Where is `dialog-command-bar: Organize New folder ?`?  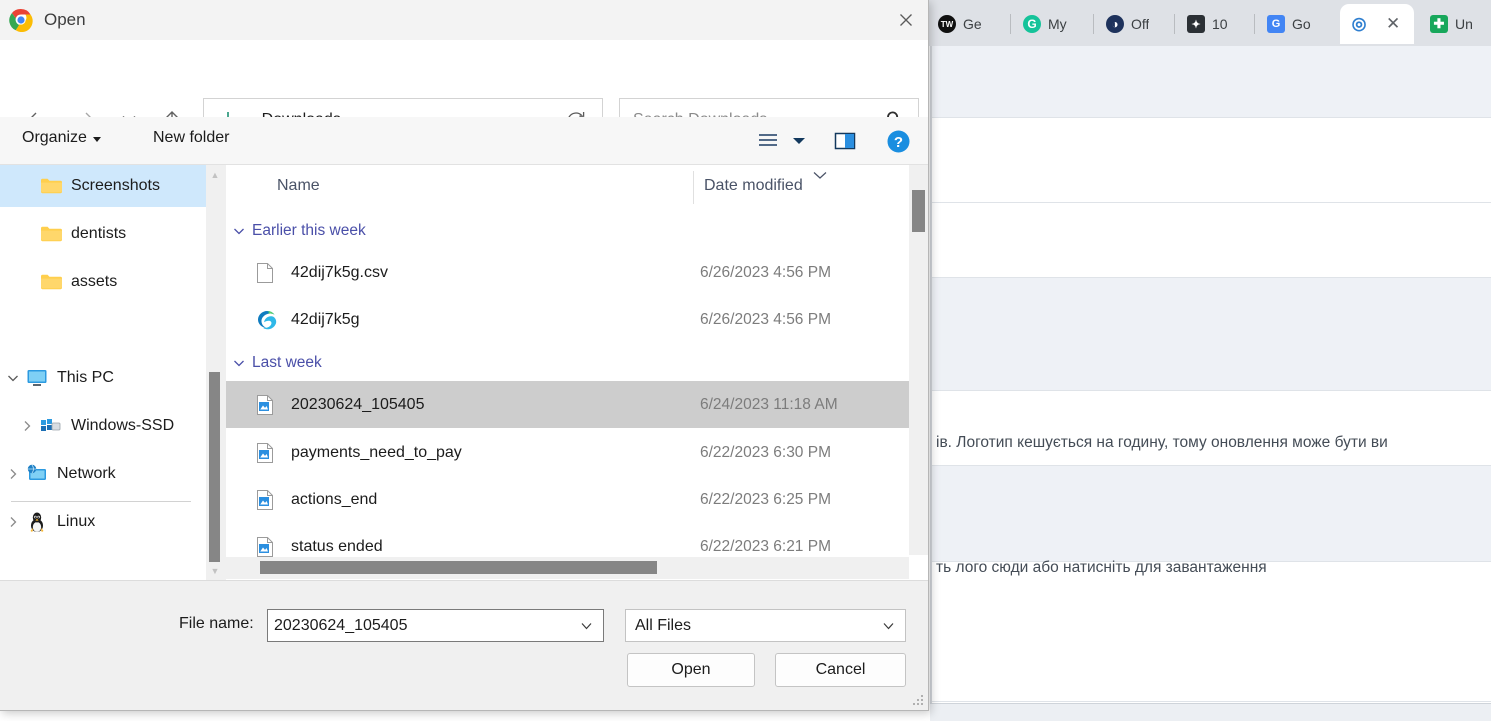
dialog-command-bar: Organize New folder ? is located at coordinates (464, 141).